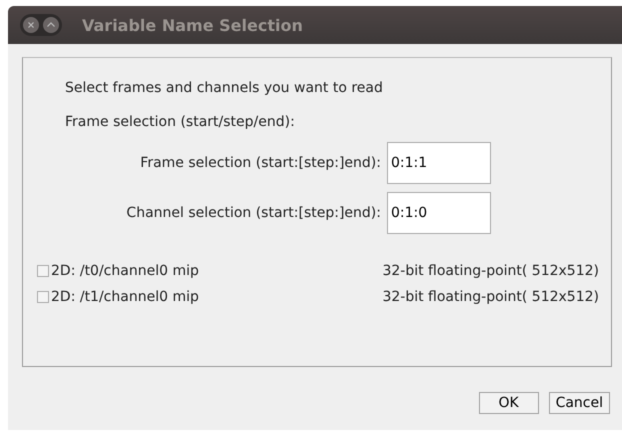 Image resolution: width=622 pixels, height=437 pixels. I want to click on section-label: Frame selection (start/step/end):, so click(180, 122).